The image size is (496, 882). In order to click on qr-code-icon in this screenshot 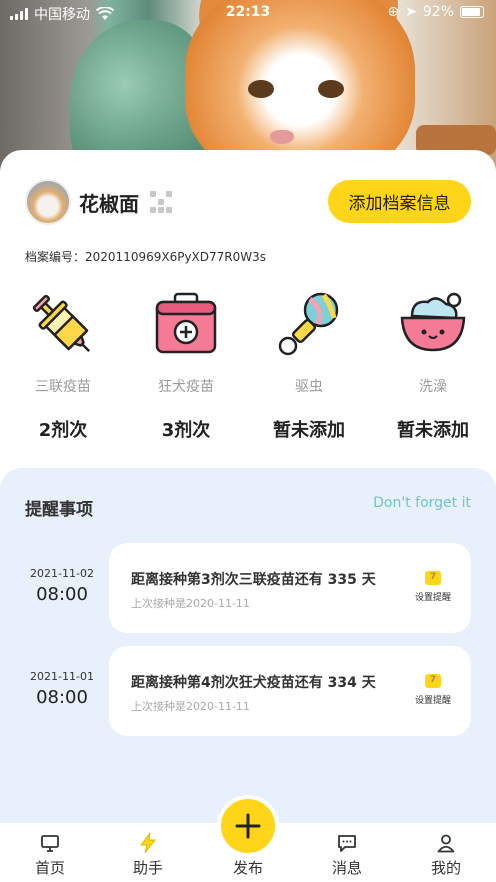, I will do `click(161, 202)`.